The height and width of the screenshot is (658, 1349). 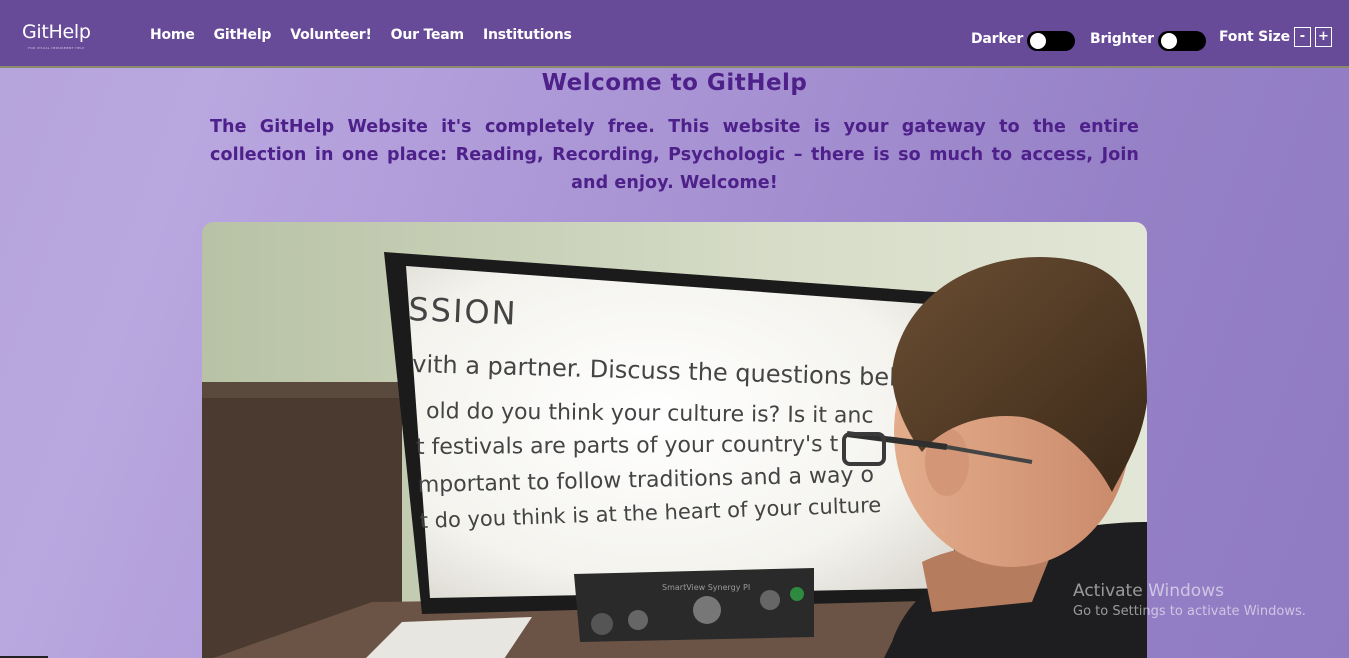 I want to click on nav-home-link: Home, so click(x=172, y=35).